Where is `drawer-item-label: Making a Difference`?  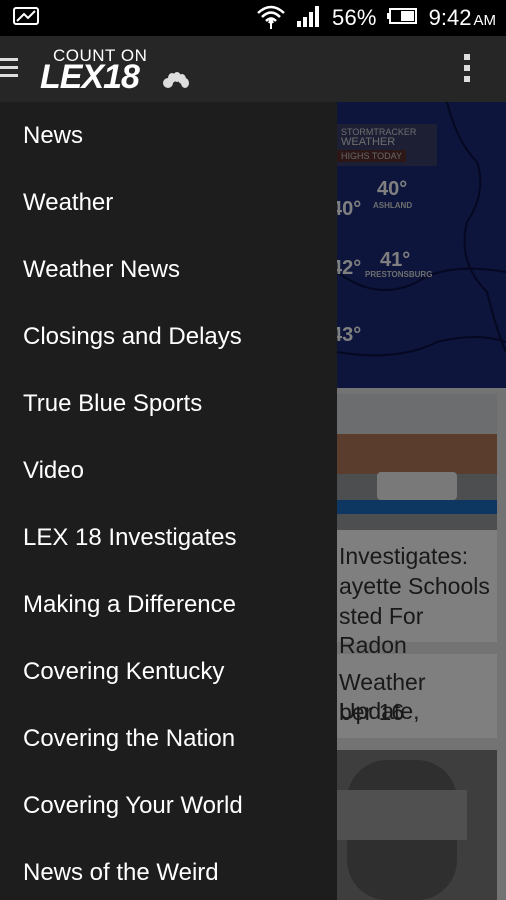 drawer-item-label: Making a Difference is located at coordinates (129, 604).